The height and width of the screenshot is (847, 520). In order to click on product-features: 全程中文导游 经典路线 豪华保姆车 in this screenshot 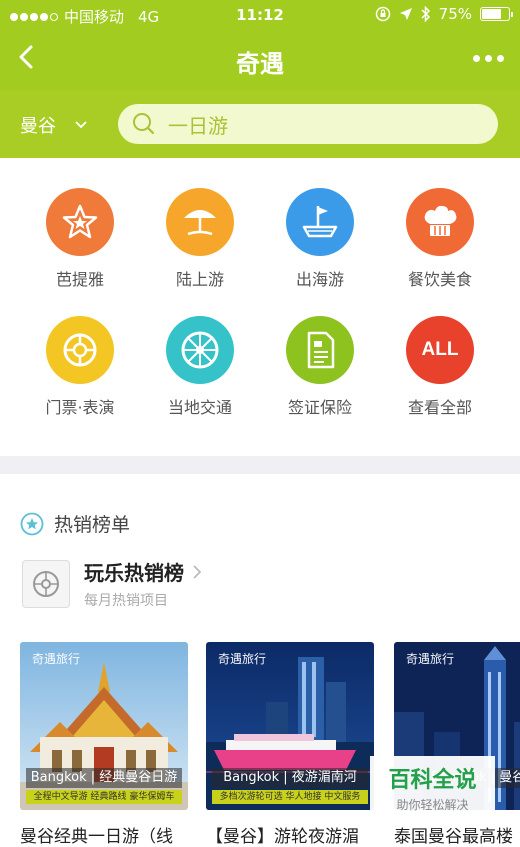, I will do `click(104, 797)`.